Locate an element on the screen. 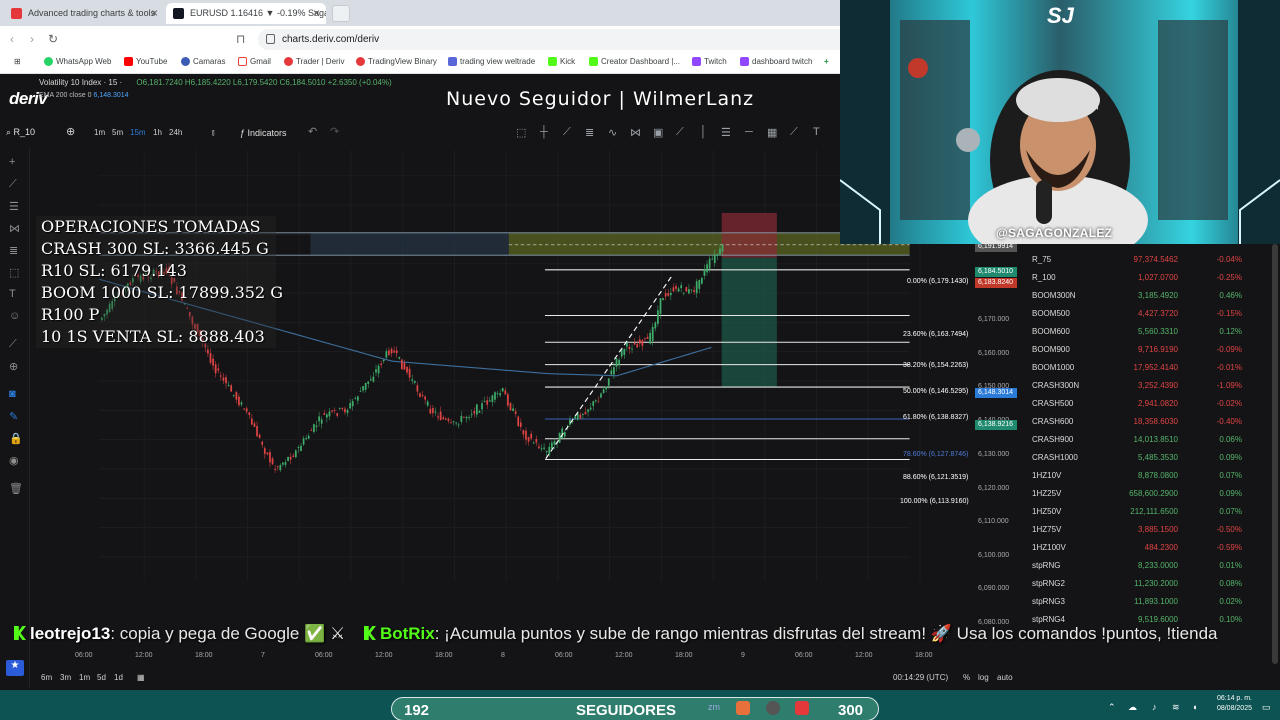 The height and width of the screenshot is (720, 1280). period-1m: 1m is located at coordinates (84, 677).